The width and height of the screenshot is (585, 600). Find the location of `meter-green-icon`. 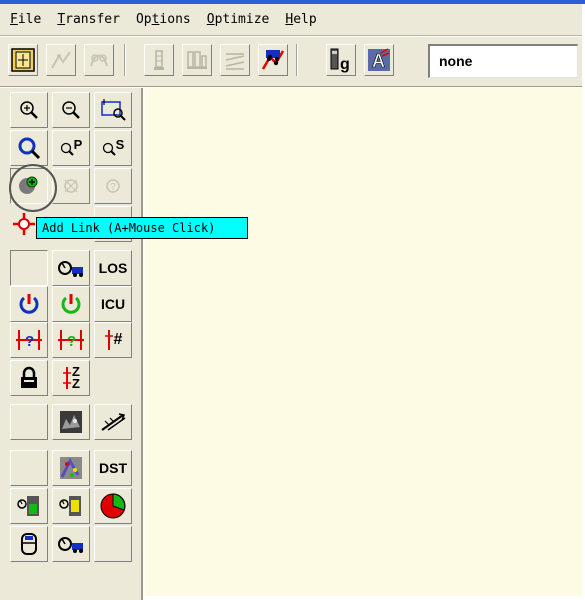

meter-green-icon is located at coordinates (28, 506).